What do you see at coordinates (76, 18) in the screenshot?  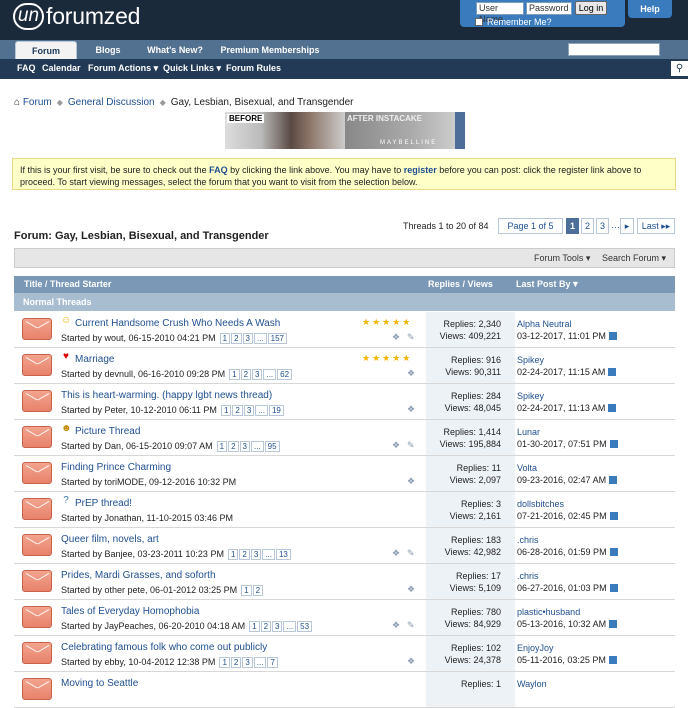 I see `site-logo: un forumzed` at bounding box center [76, 18].